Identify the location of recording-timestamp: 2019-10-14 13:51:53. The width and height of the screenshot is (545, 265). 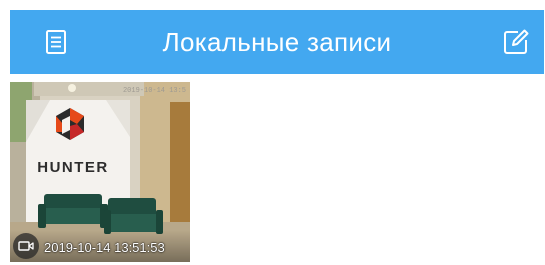
(104, 247).